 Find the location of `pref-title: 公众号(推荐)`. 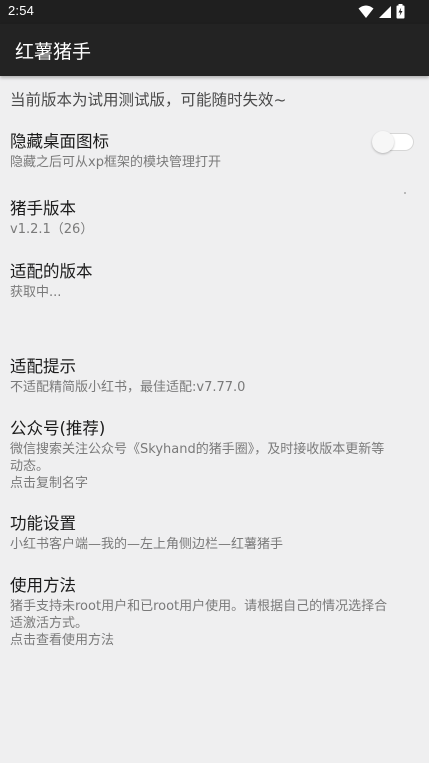

pref-title: 公众号(推荐) is located at coordinates (58, 428).